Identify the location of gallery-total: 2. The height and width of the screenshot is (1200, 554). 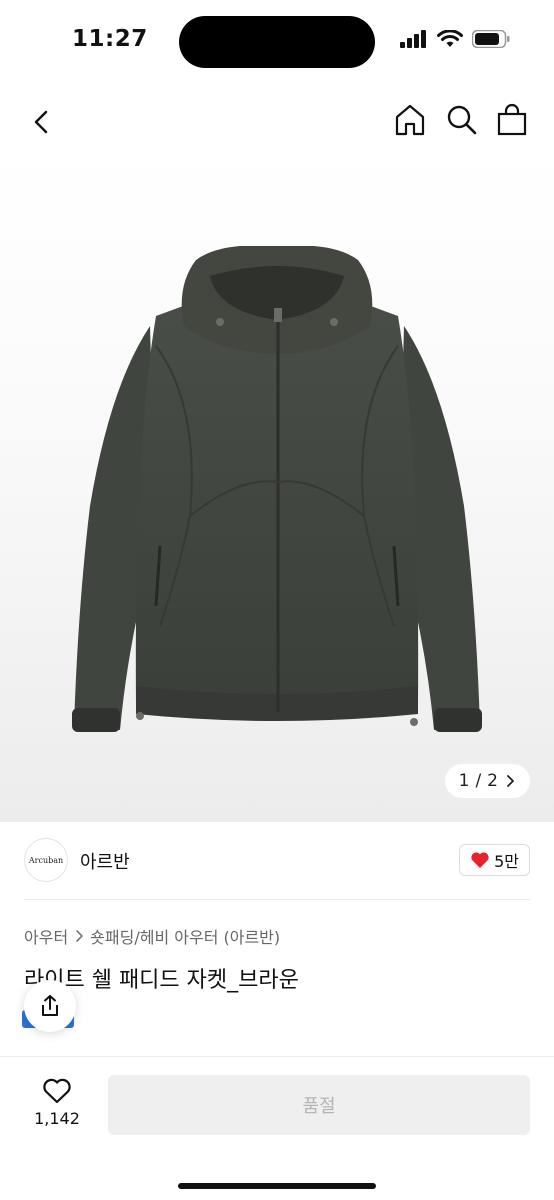
(492, 781).